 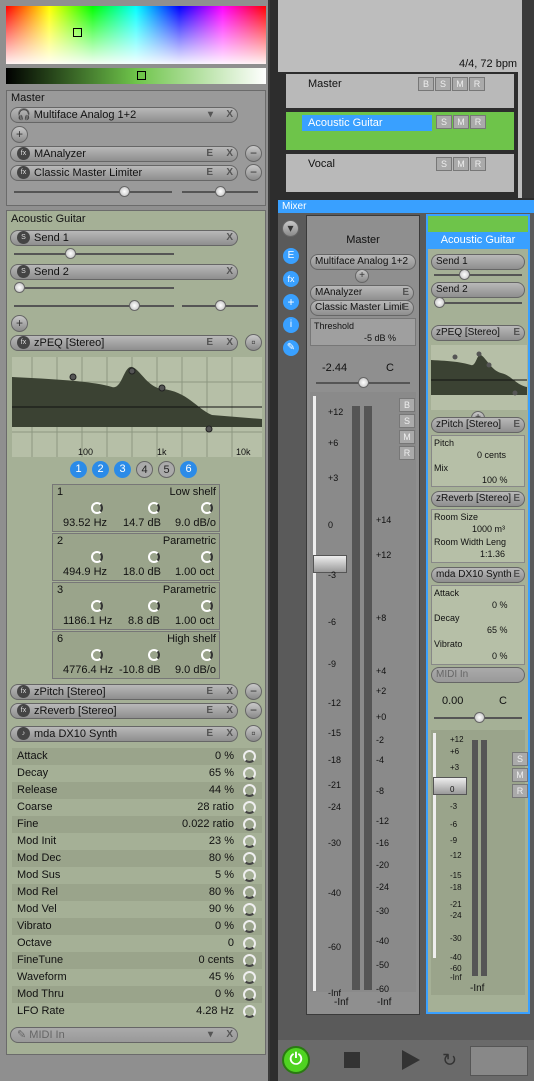 What do you see at coordinates (478, 262) in the screenshot?
I see `guitar-send-1: Send 1` at bounding box center [478, 262].